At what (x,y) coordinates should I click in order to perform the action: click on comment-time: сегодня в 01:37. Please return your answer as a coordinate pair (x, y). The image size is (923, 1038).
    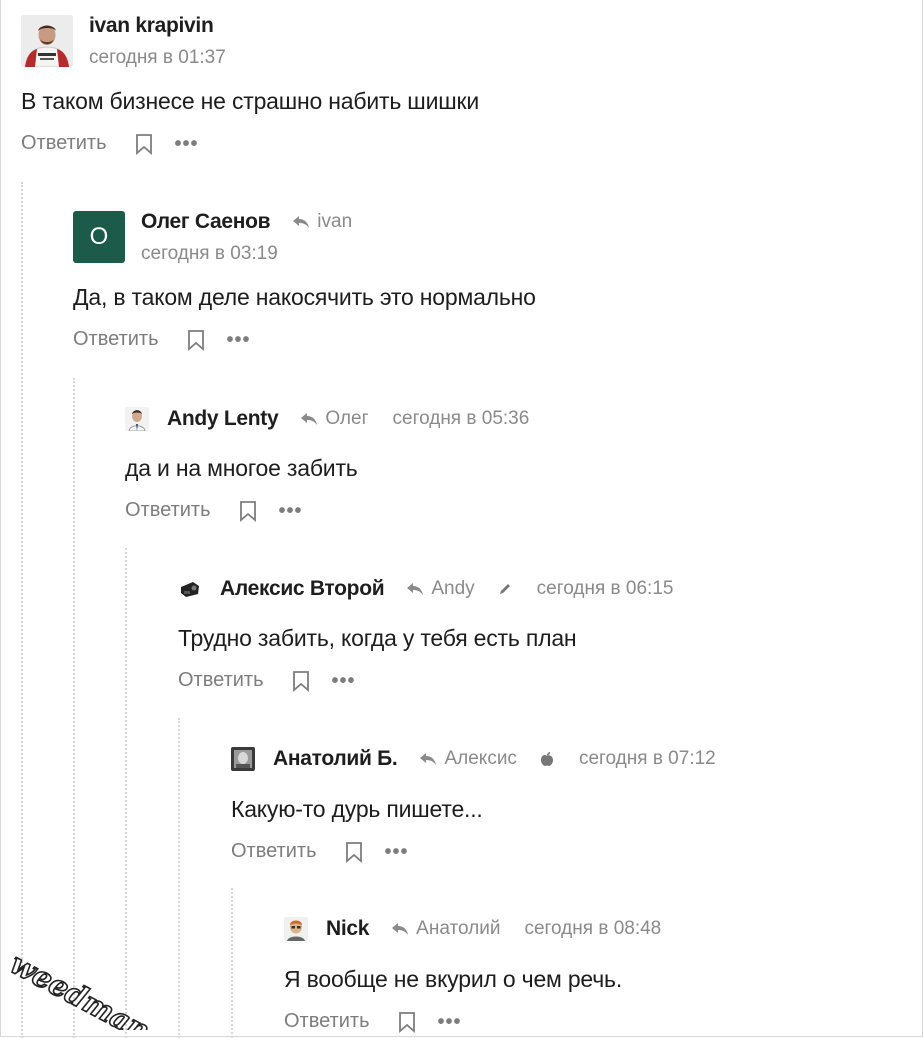
    Looking at the image, I should click on (157, 58).